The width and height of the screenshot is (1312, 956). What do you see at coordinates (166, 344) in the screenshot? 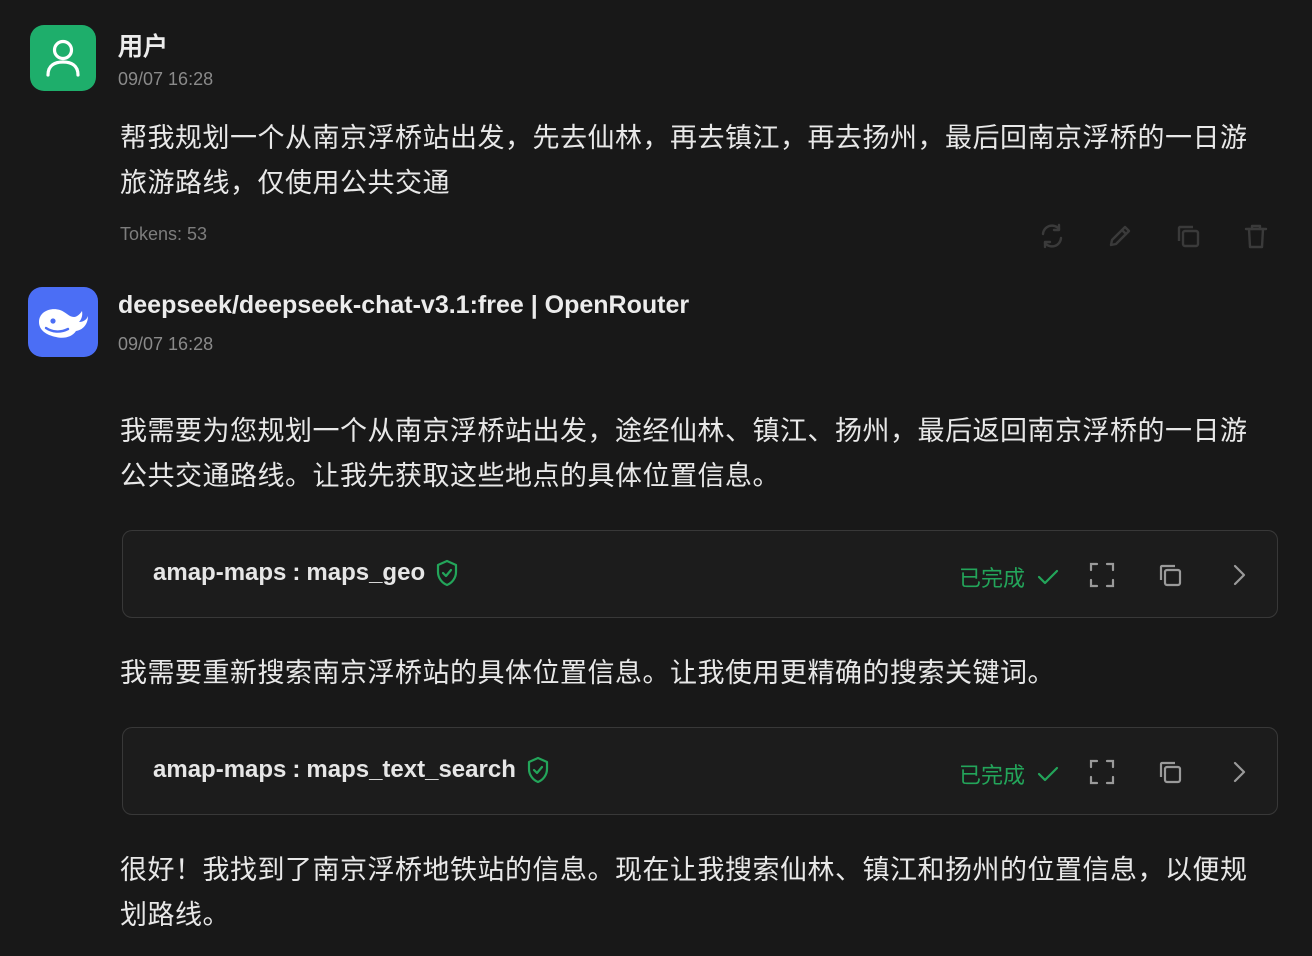
I see `assistant-message-time: 09/07 16:28` at bounding box center [166, 344].